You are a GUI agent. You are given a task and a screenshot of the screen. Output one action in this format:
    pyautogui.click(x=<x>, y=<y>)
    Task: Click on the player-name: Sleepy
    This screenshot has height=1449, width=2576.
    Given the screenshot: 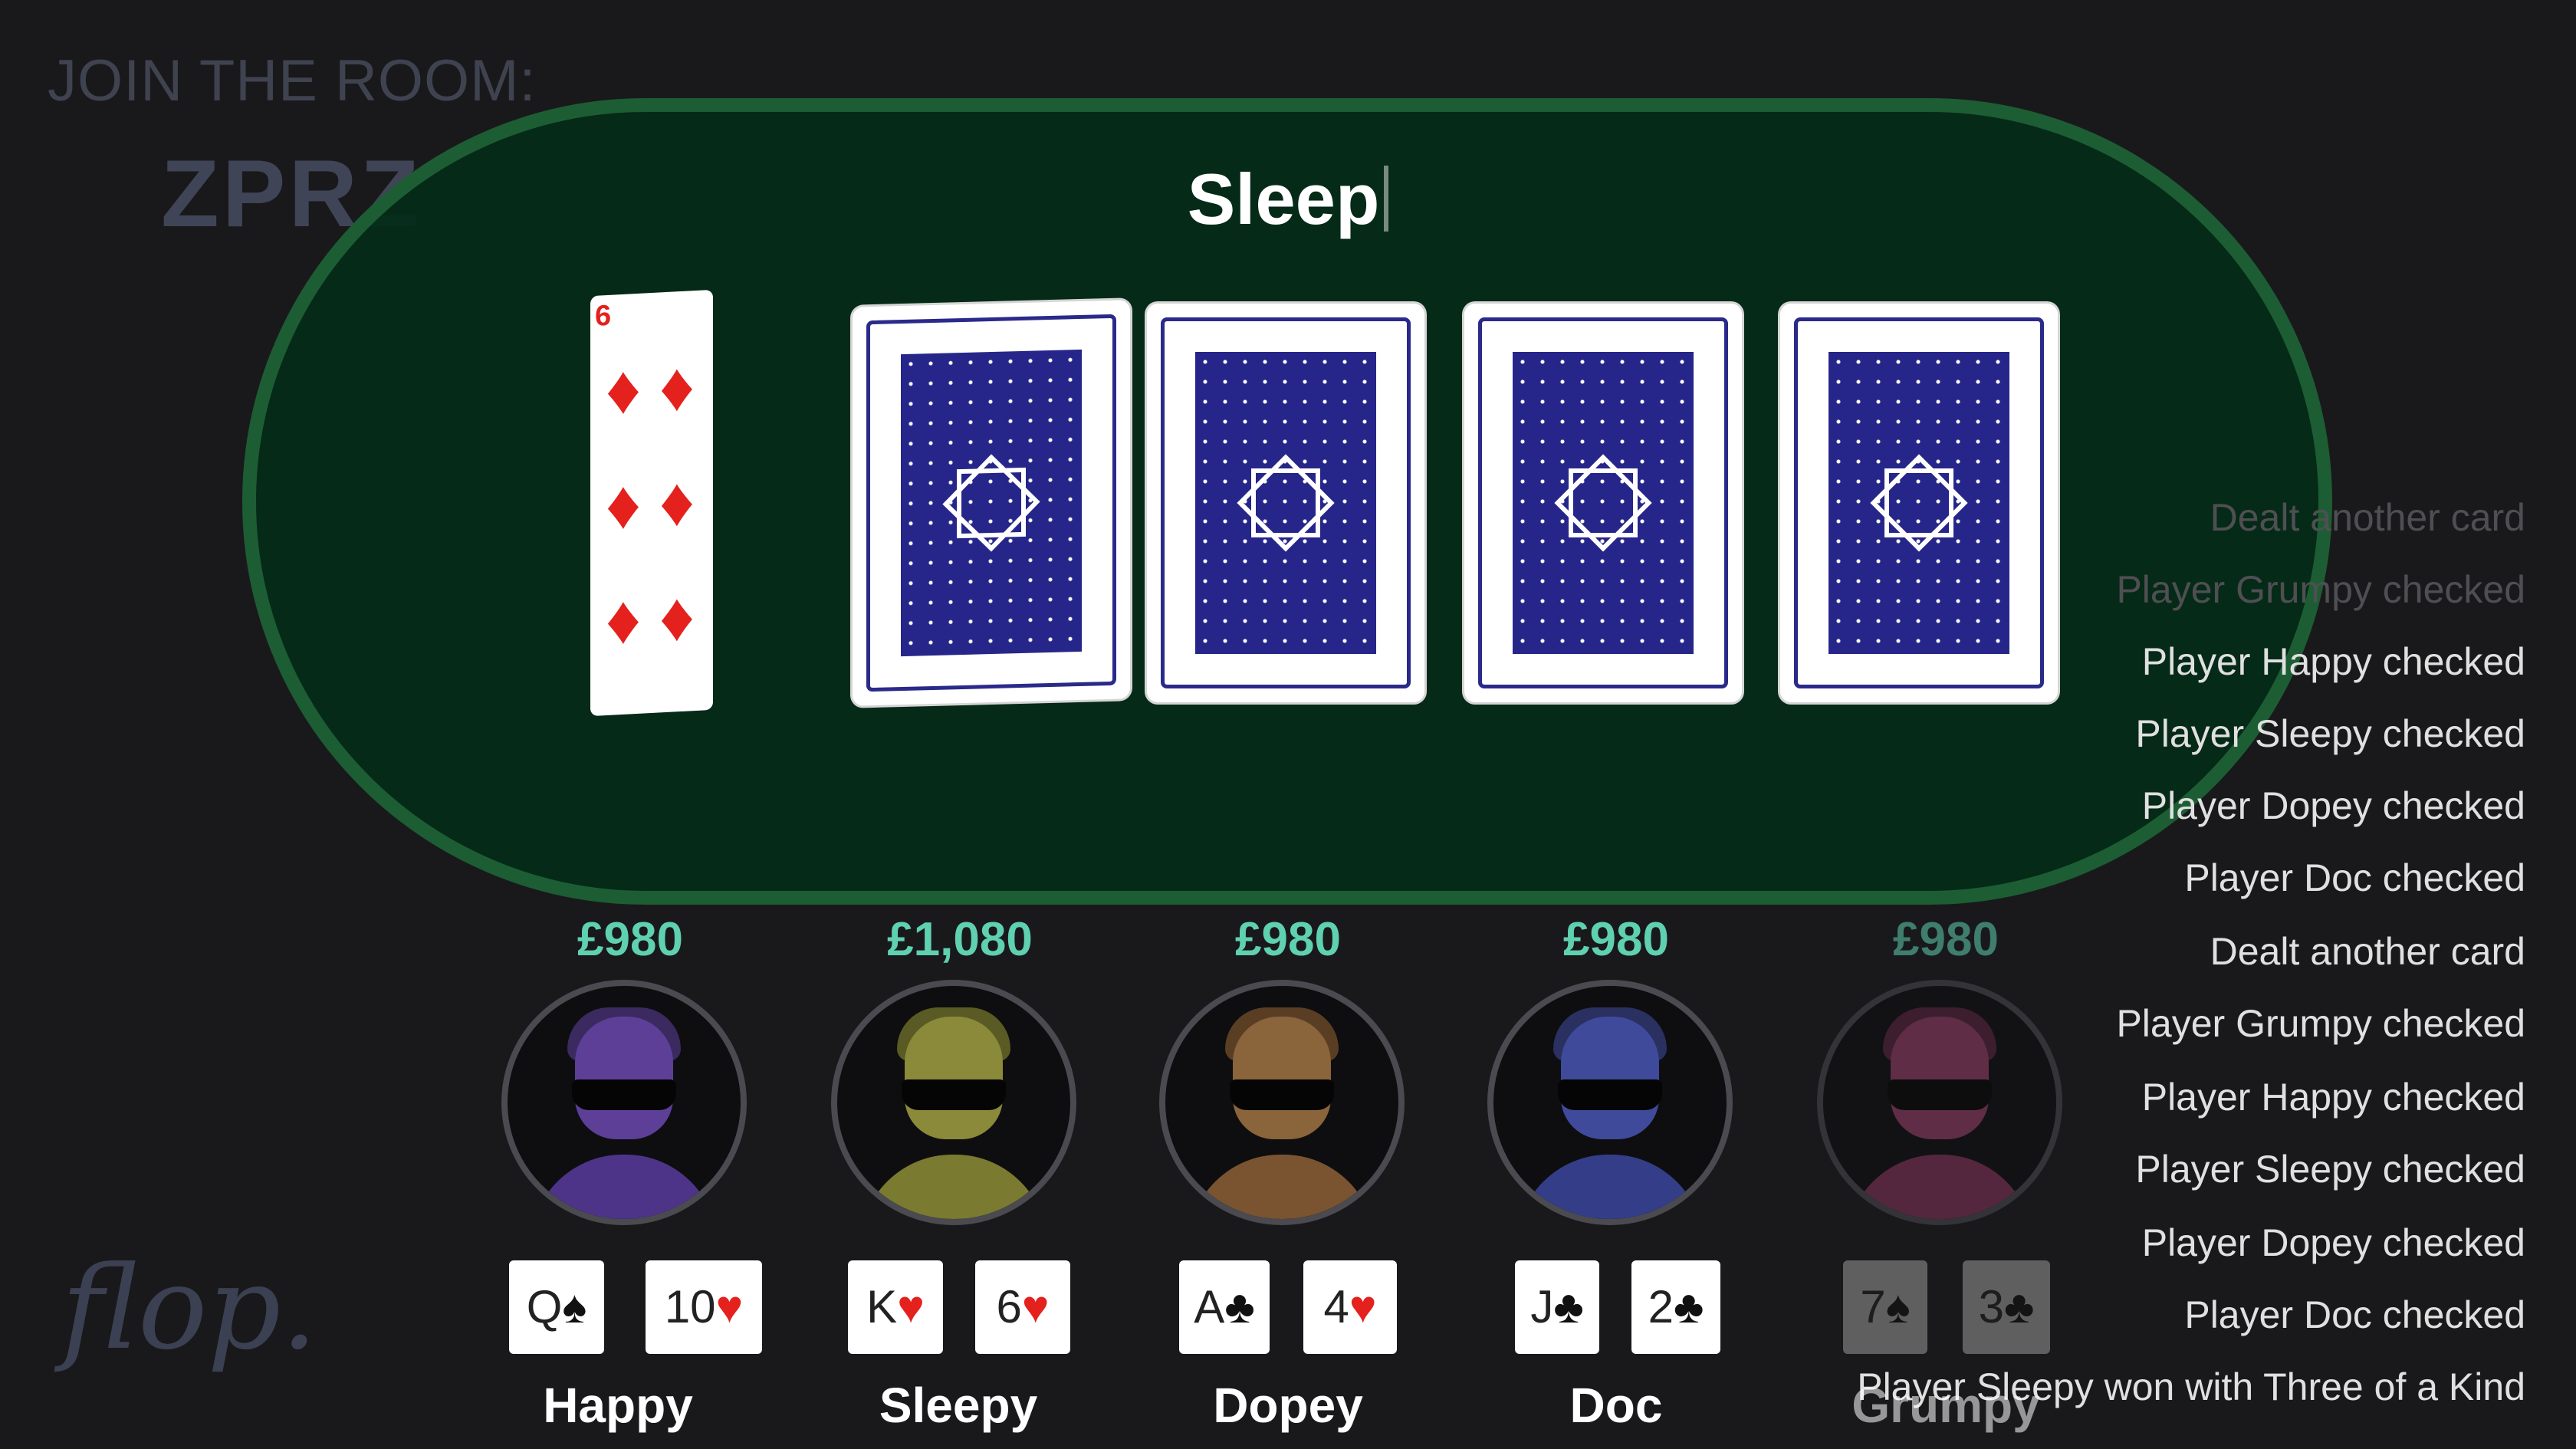 What is the action you would take?
    pyautogui.click(x=958, y=1406)
    